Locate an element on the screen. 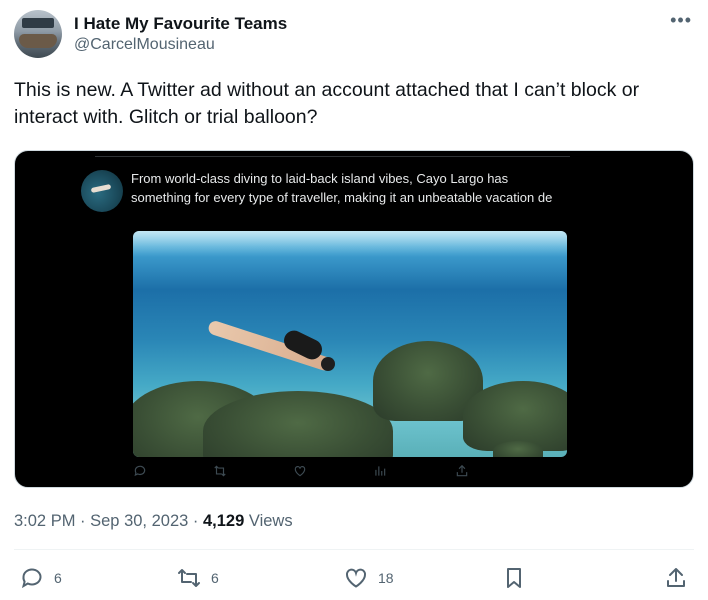  diver-head is located at coordinates (328, 364).